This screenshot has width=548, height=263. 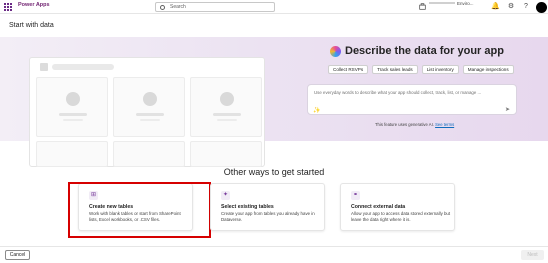 I want to click on hero-heading: Describe the data for your app, so click(x=417, y=51).